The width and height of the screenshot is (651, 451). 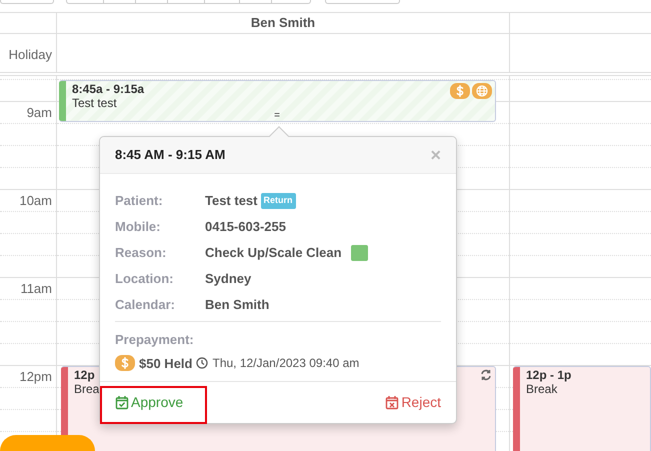 What do you see at coordinates (482, 91) in the screenshot?
I see `globe-icon` at bounding box center [482, 91].